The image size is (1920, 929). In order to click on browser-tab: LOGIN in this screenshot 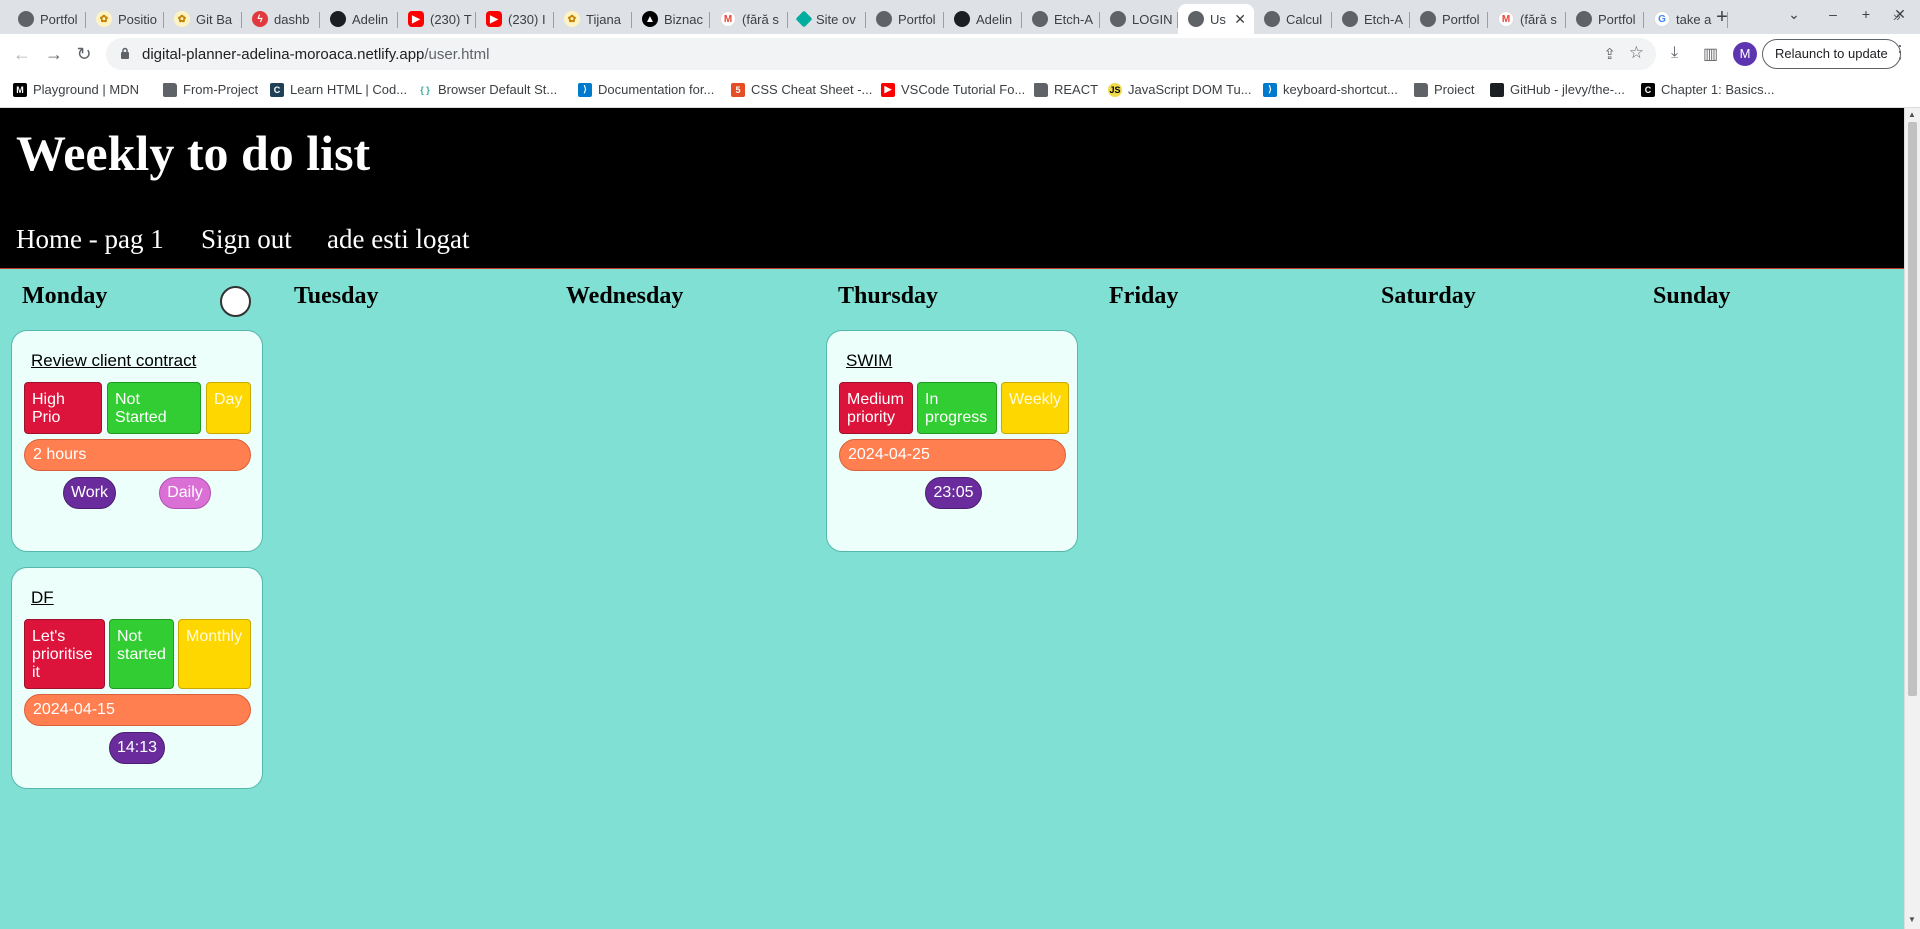, I will do `click(1139, 19)`.